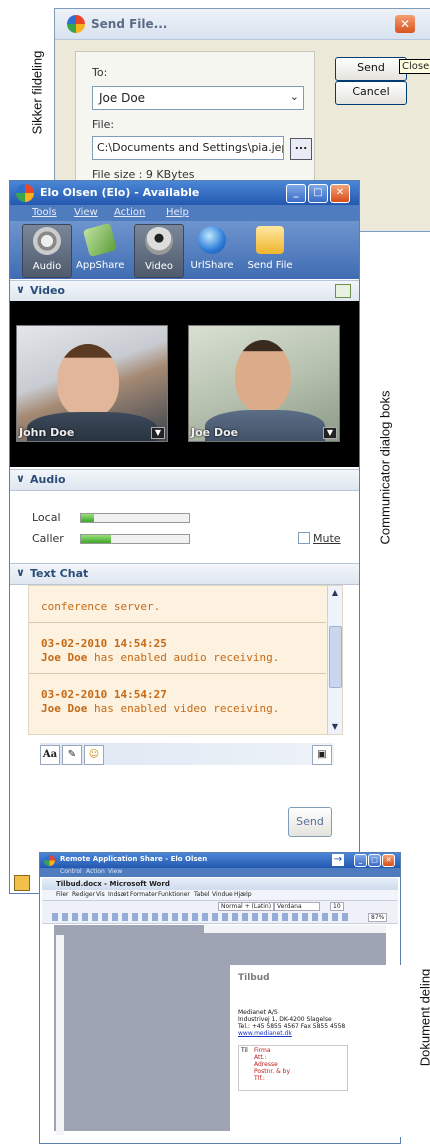 The width and height of the screenshot is (430, 1146). I want to click on word-menu-insert: Indsæt, so click(118, 894).